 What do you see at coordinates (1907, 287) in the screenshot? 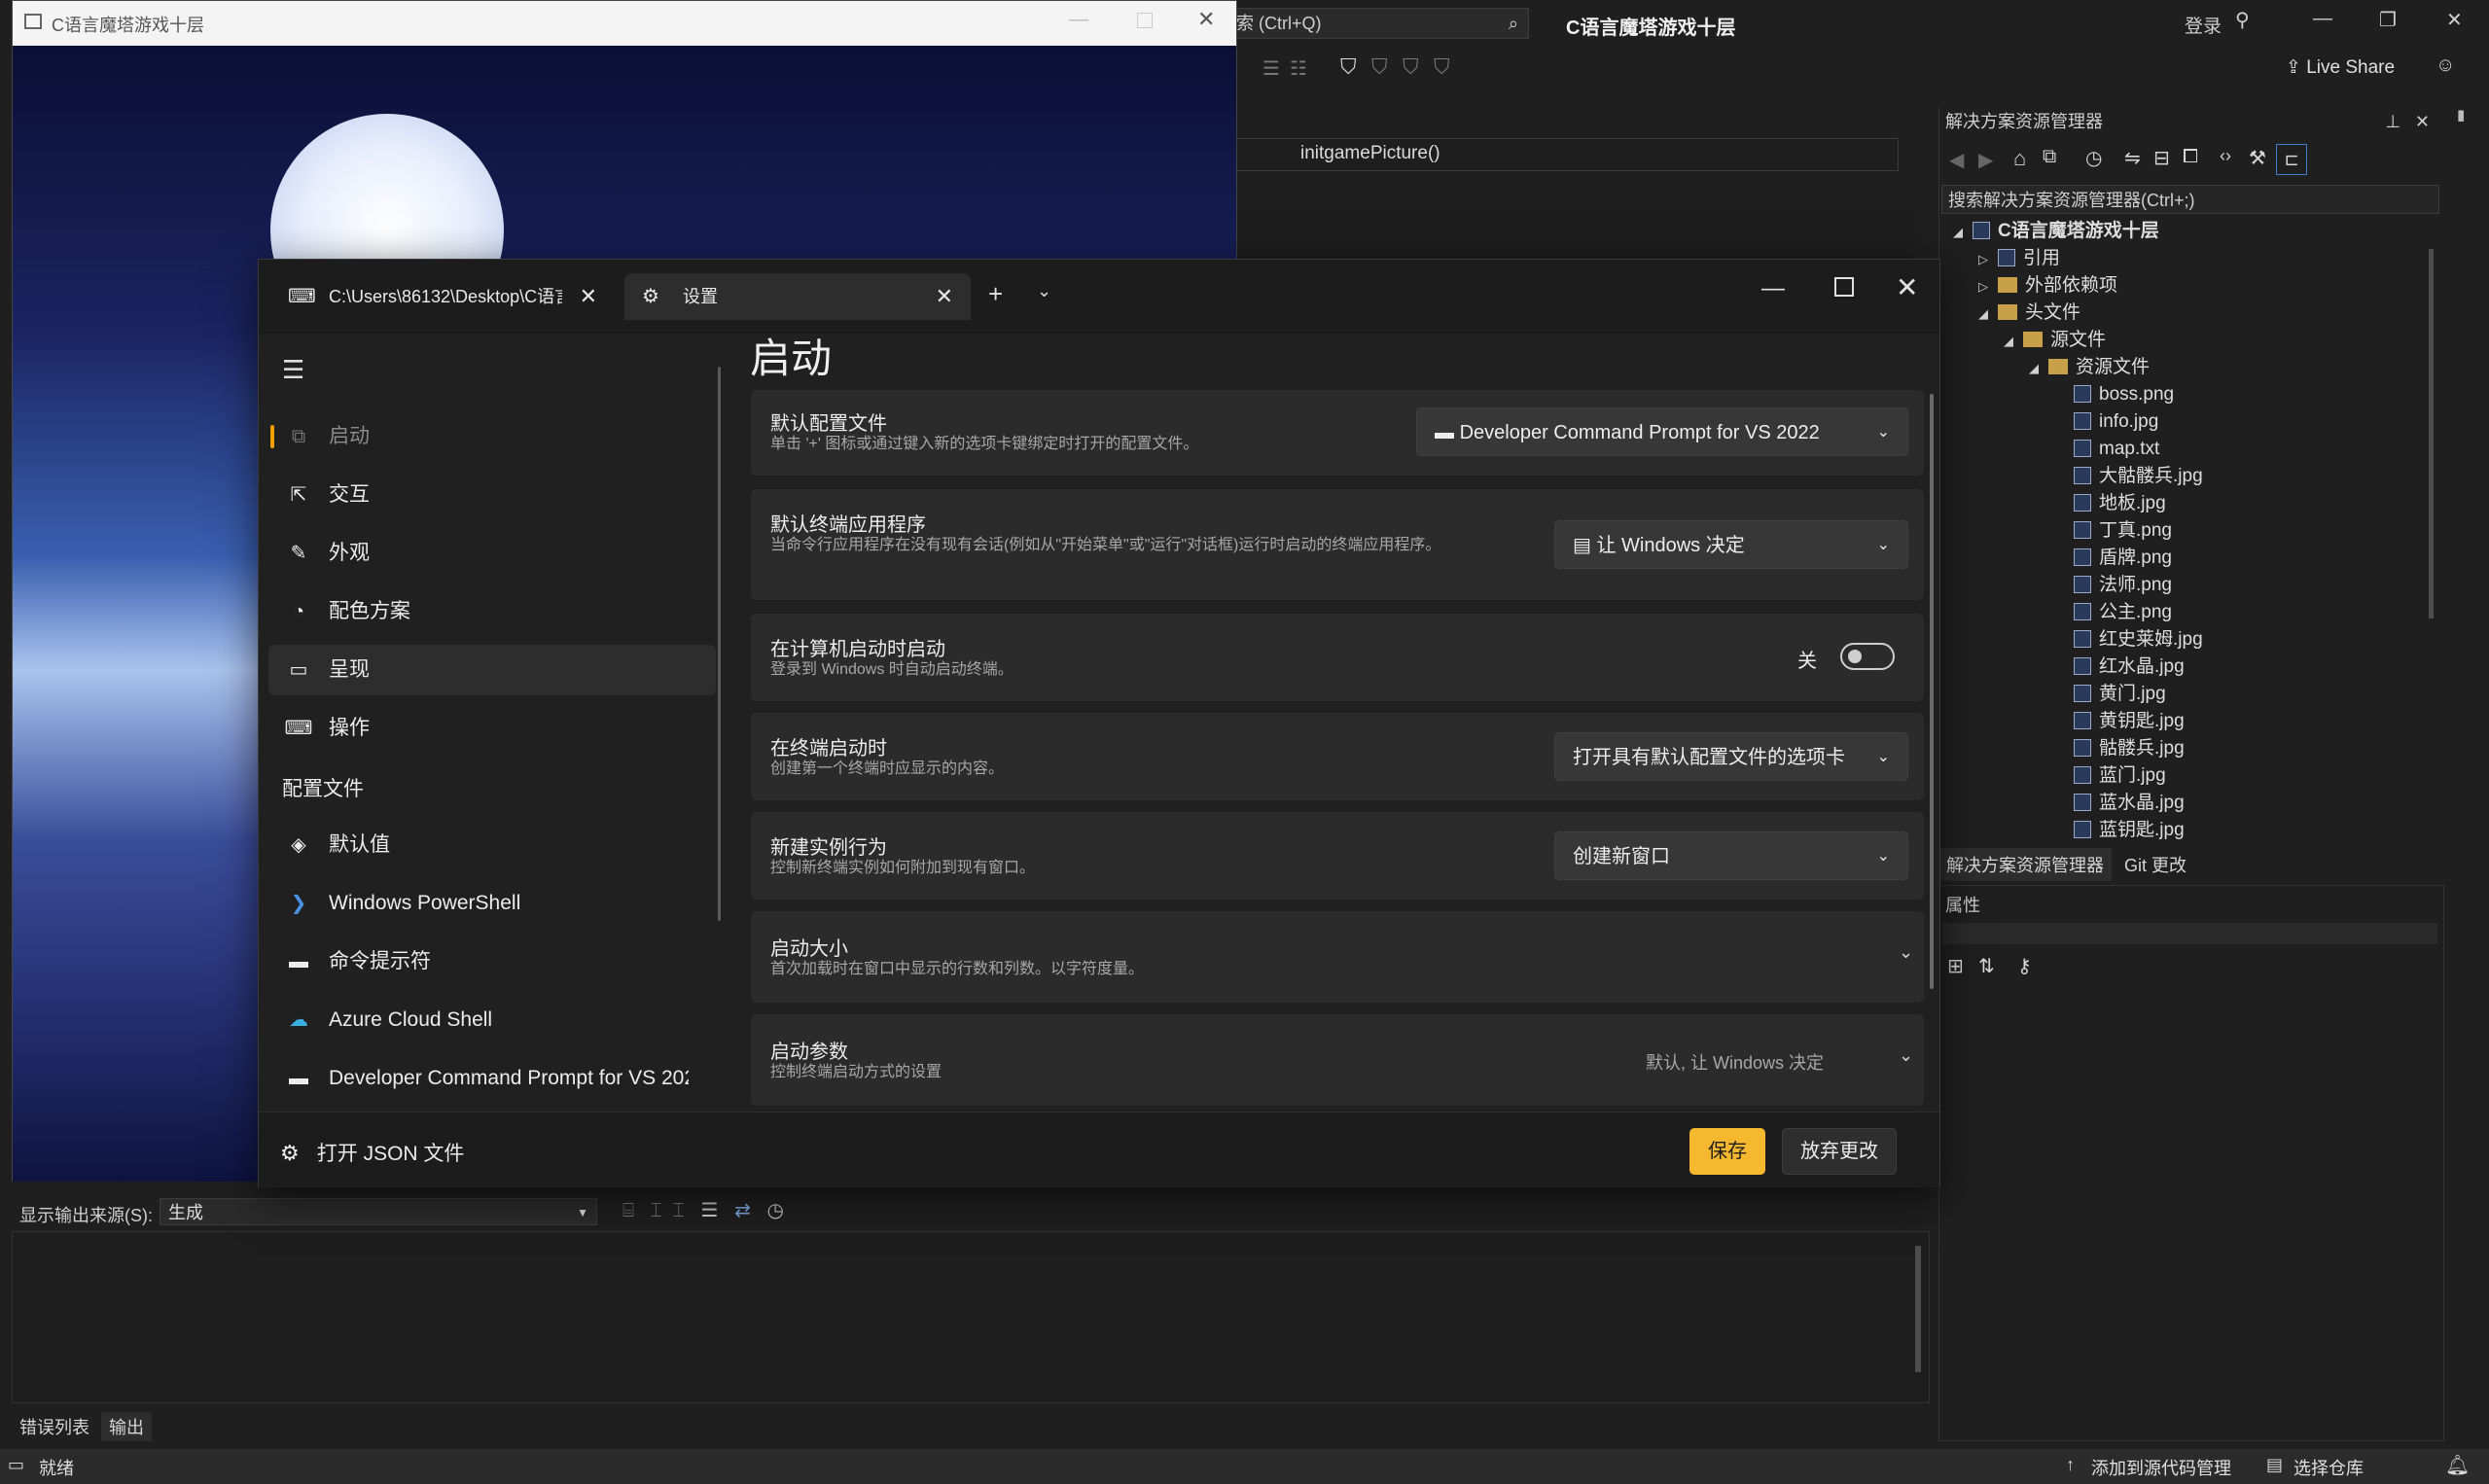
I see `close-button: ✕` at bounding box center [1907, 287].